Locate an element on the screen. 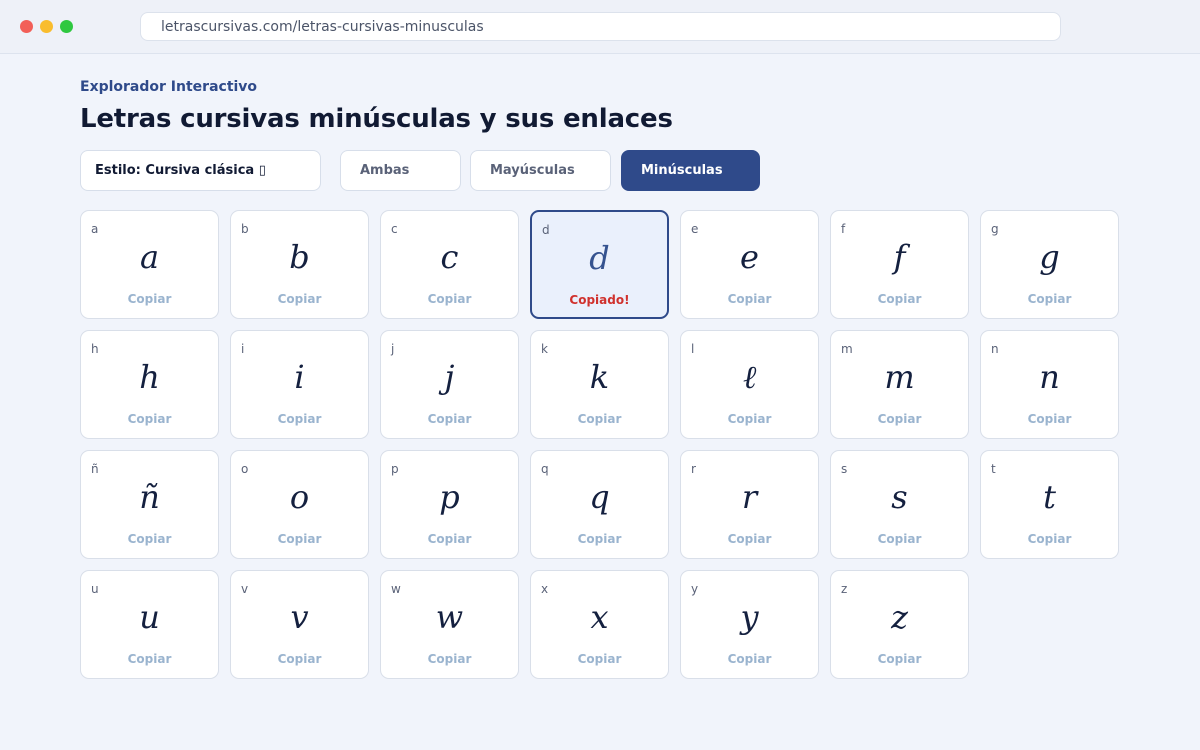 This screenshot has height=750, width=1200. cursive-letter-glyph: i is located at coordinates (299, 377).